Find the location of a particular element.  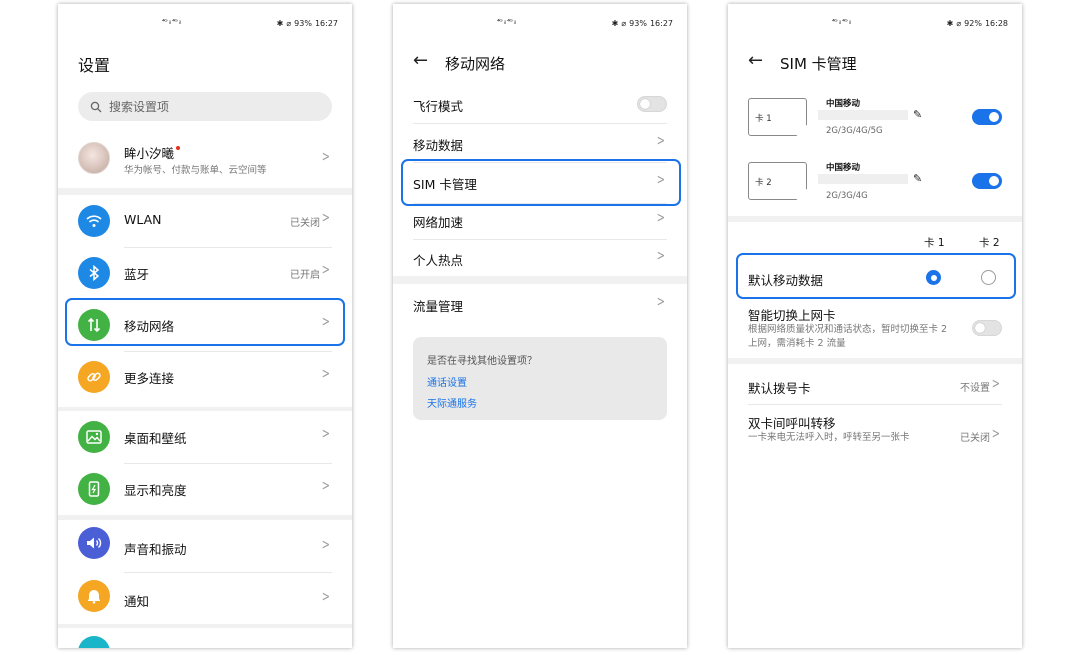

column-header-card-2: 卡 2 is located at coordinates (989, 243).